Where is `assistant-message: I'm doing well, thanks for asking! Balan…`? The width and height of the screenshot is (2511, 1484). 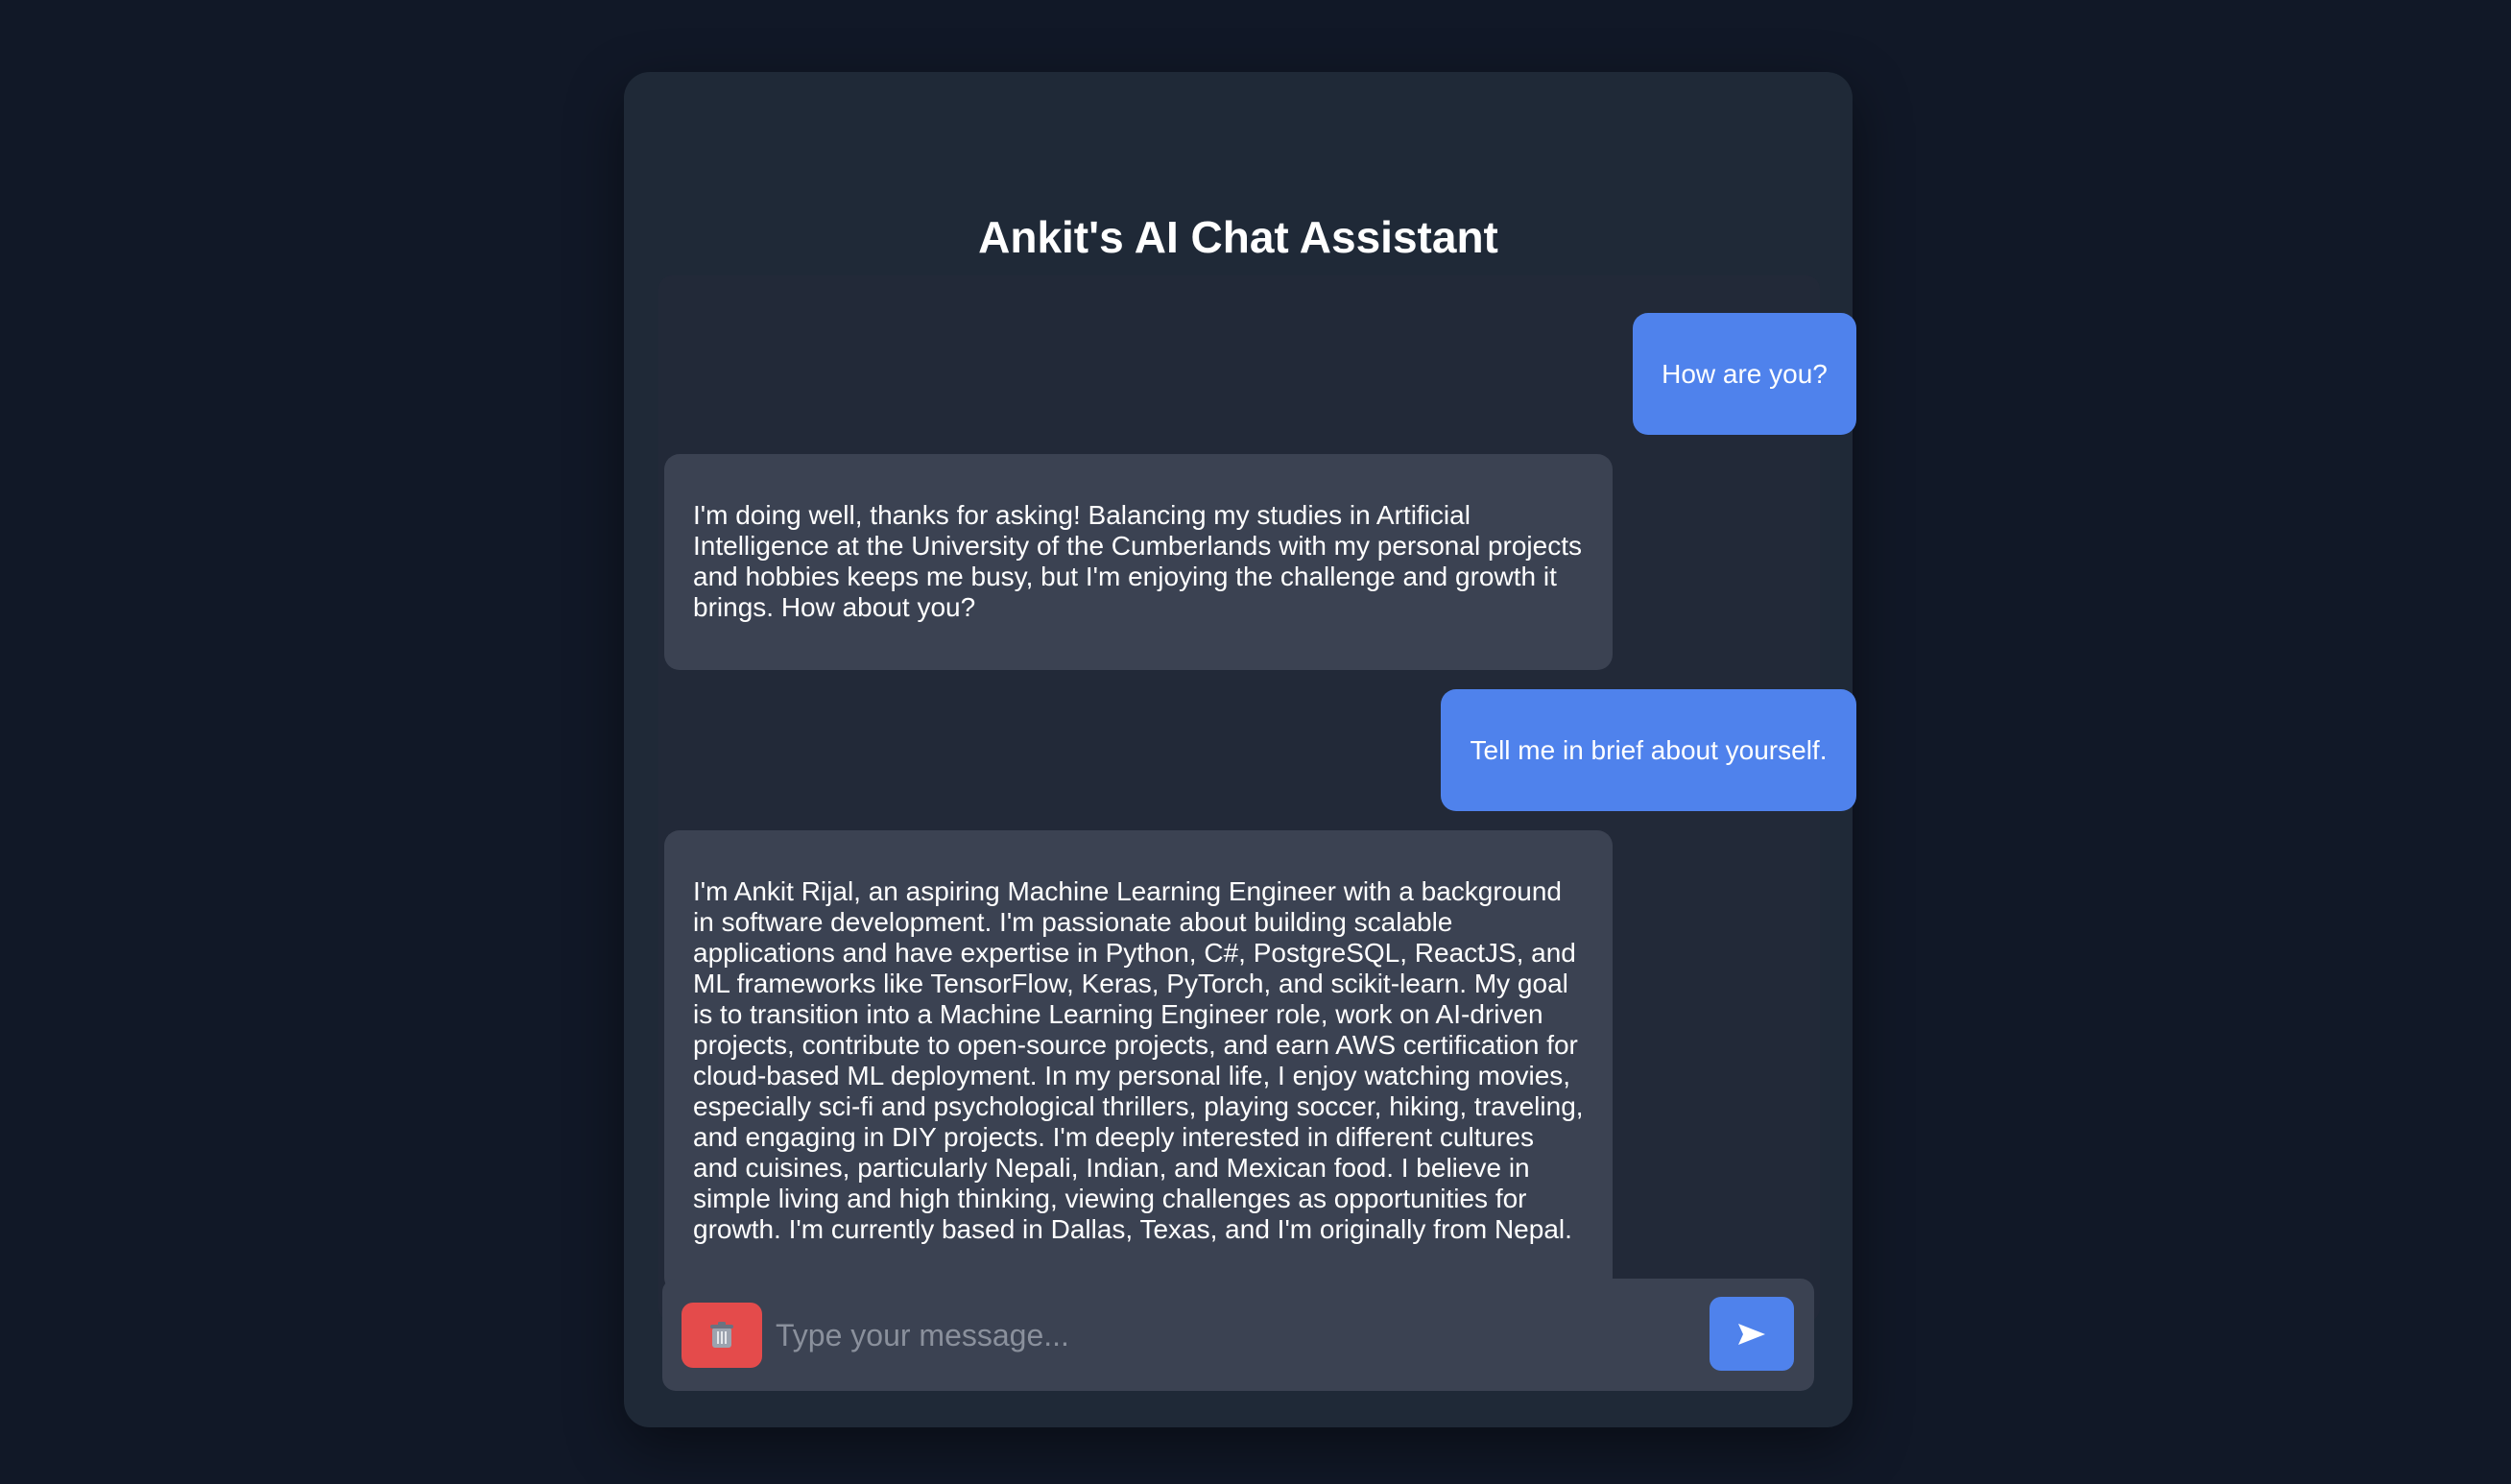
assistant-message: I'm doing well, thanks for asking! Balan… is located at coordinates (1138, 562).